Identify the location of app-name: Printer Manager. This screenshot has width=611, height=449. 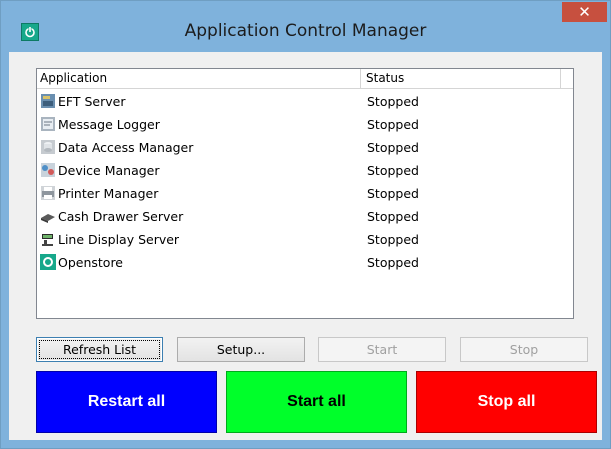
(108, 193).